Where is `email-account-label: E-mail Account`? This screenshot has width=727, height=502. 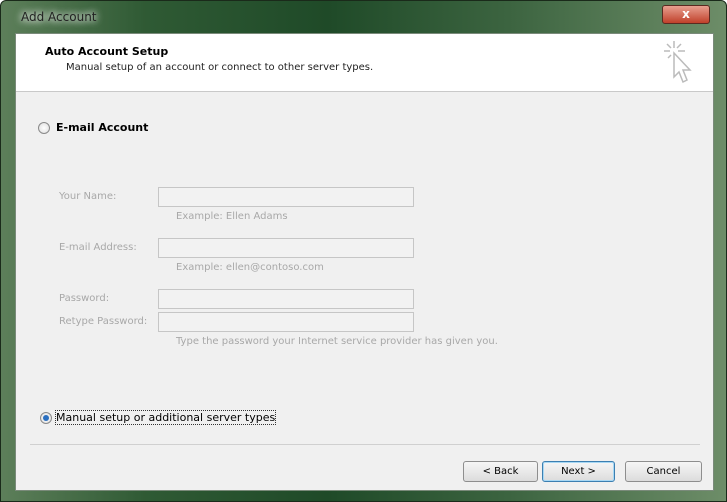
email-account-label: E-mail Account is located at coordinates (102, 127).